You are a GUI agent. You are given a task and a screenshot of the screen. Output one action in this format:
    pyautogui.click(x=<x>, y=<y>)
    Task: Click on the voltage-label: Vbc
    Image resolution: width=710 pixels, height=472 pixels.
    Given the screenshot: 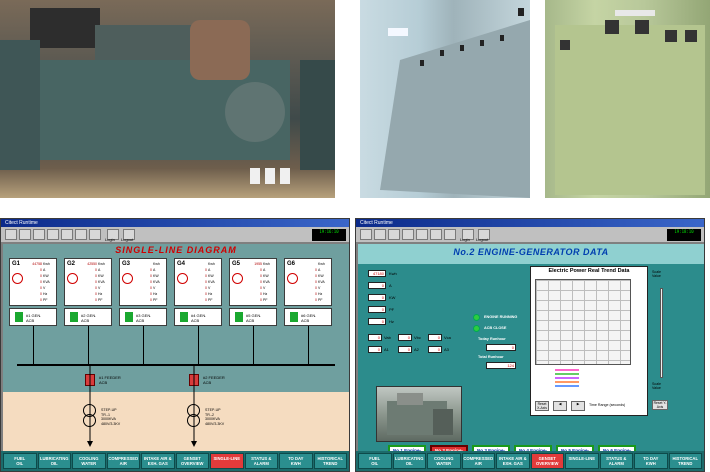 What is the action you would take?
    pyautogui.click(x=417, y=337)
    